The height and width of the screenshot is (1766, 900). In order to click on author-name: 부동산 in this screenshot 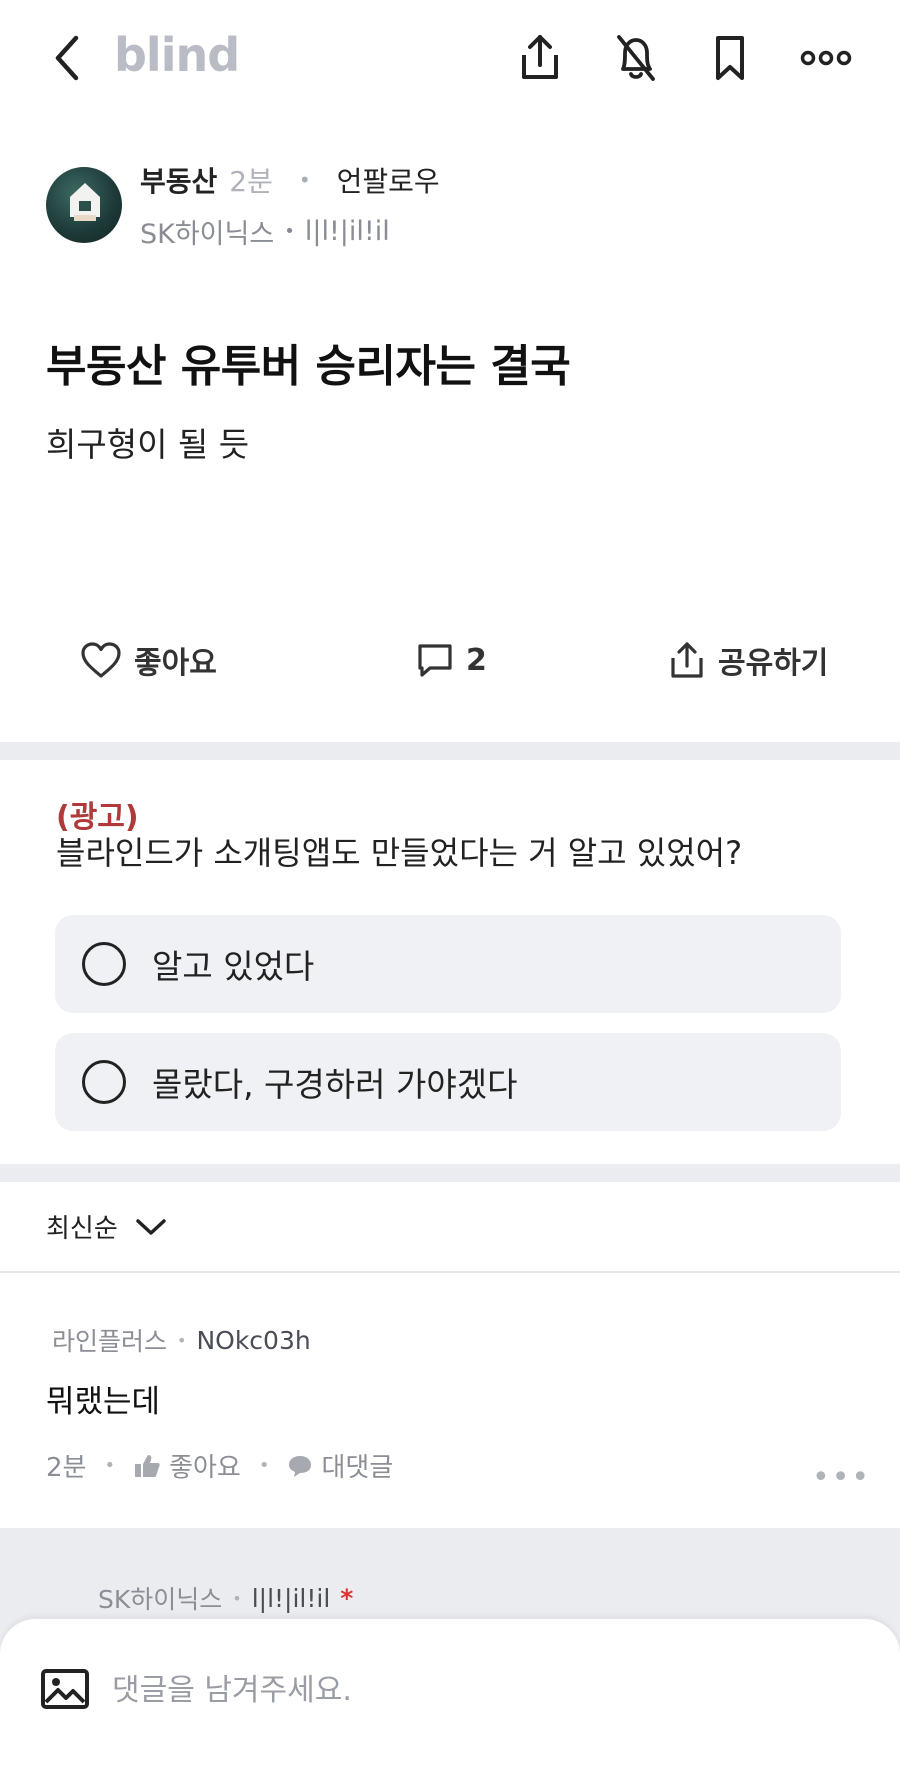, I will do `click(178, 180)`.